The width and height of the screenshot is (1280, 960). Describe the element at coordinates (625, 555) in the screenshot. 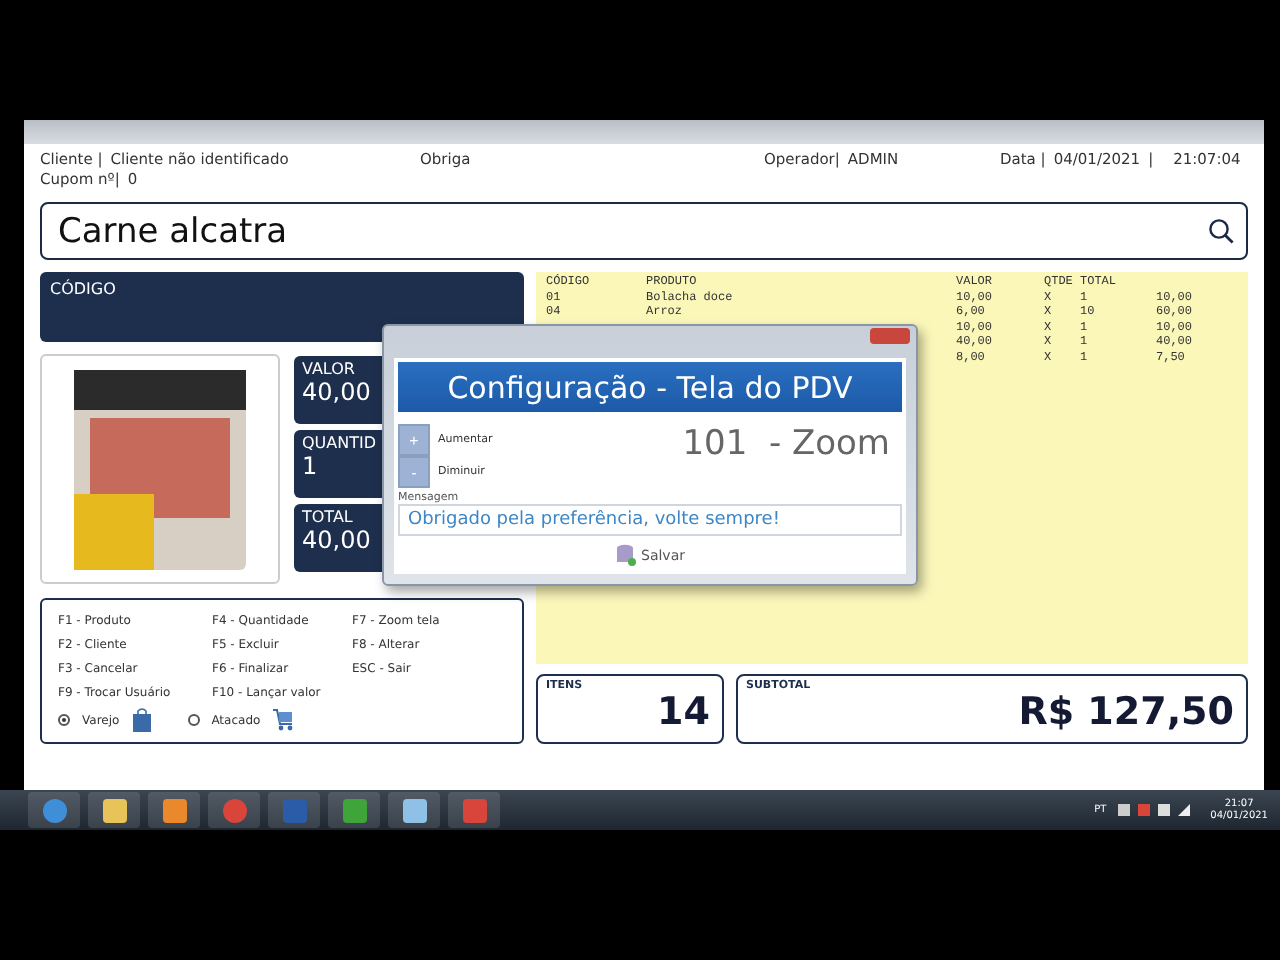

I see `database-icon` at that location.